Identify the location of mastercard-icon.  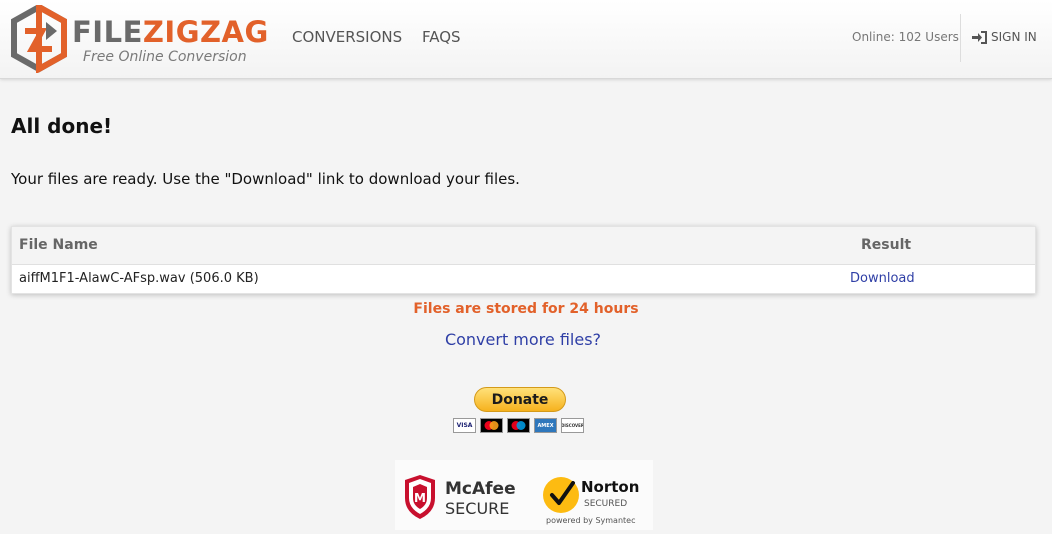
(491, 425).